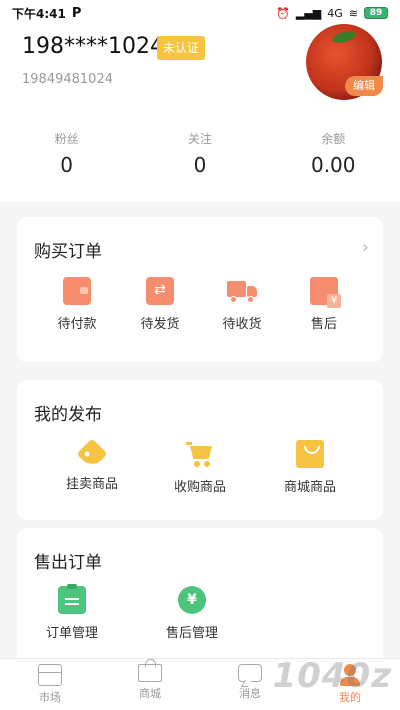  I want to click on status-time: 下午4:41, so click(39, 13).